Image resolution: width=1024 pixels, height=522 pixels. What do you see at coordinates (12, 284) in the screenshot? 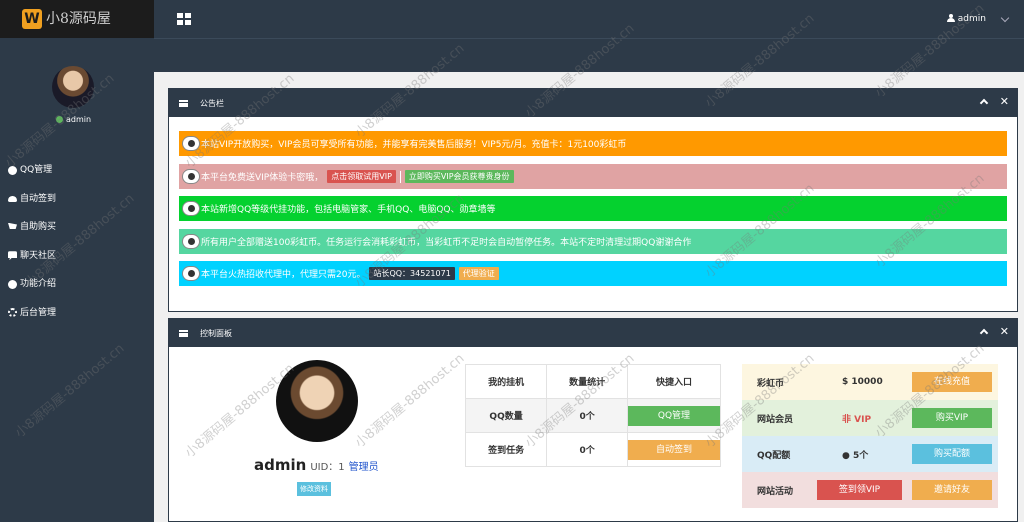
I see `info-icon` at bounding box center [12, 284].